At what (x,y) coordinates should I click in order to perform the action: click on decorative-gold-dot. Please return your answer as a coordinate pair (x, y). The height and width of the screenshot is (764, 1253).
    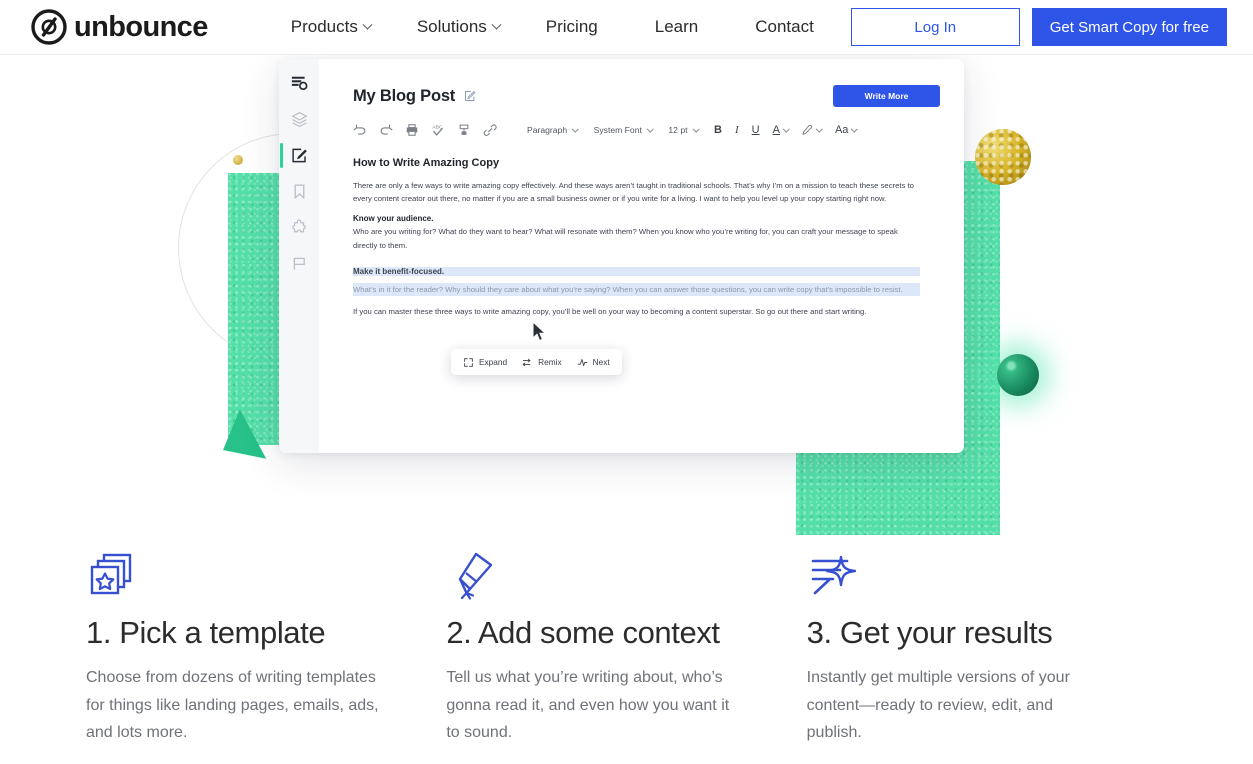
    Looking at the image, I should click on (238, 160).